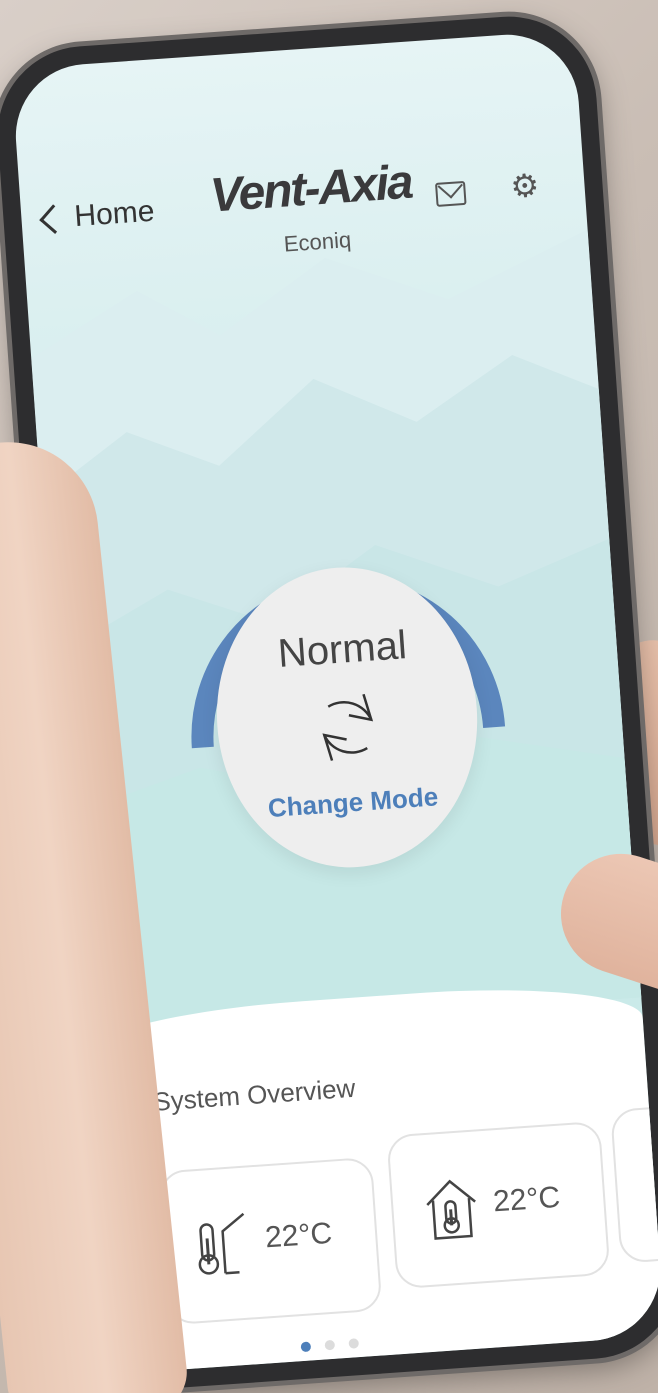 The width and height of the screenshot is (658, 1393). I want to click on section-title: System Overview, so click(254, 1094).